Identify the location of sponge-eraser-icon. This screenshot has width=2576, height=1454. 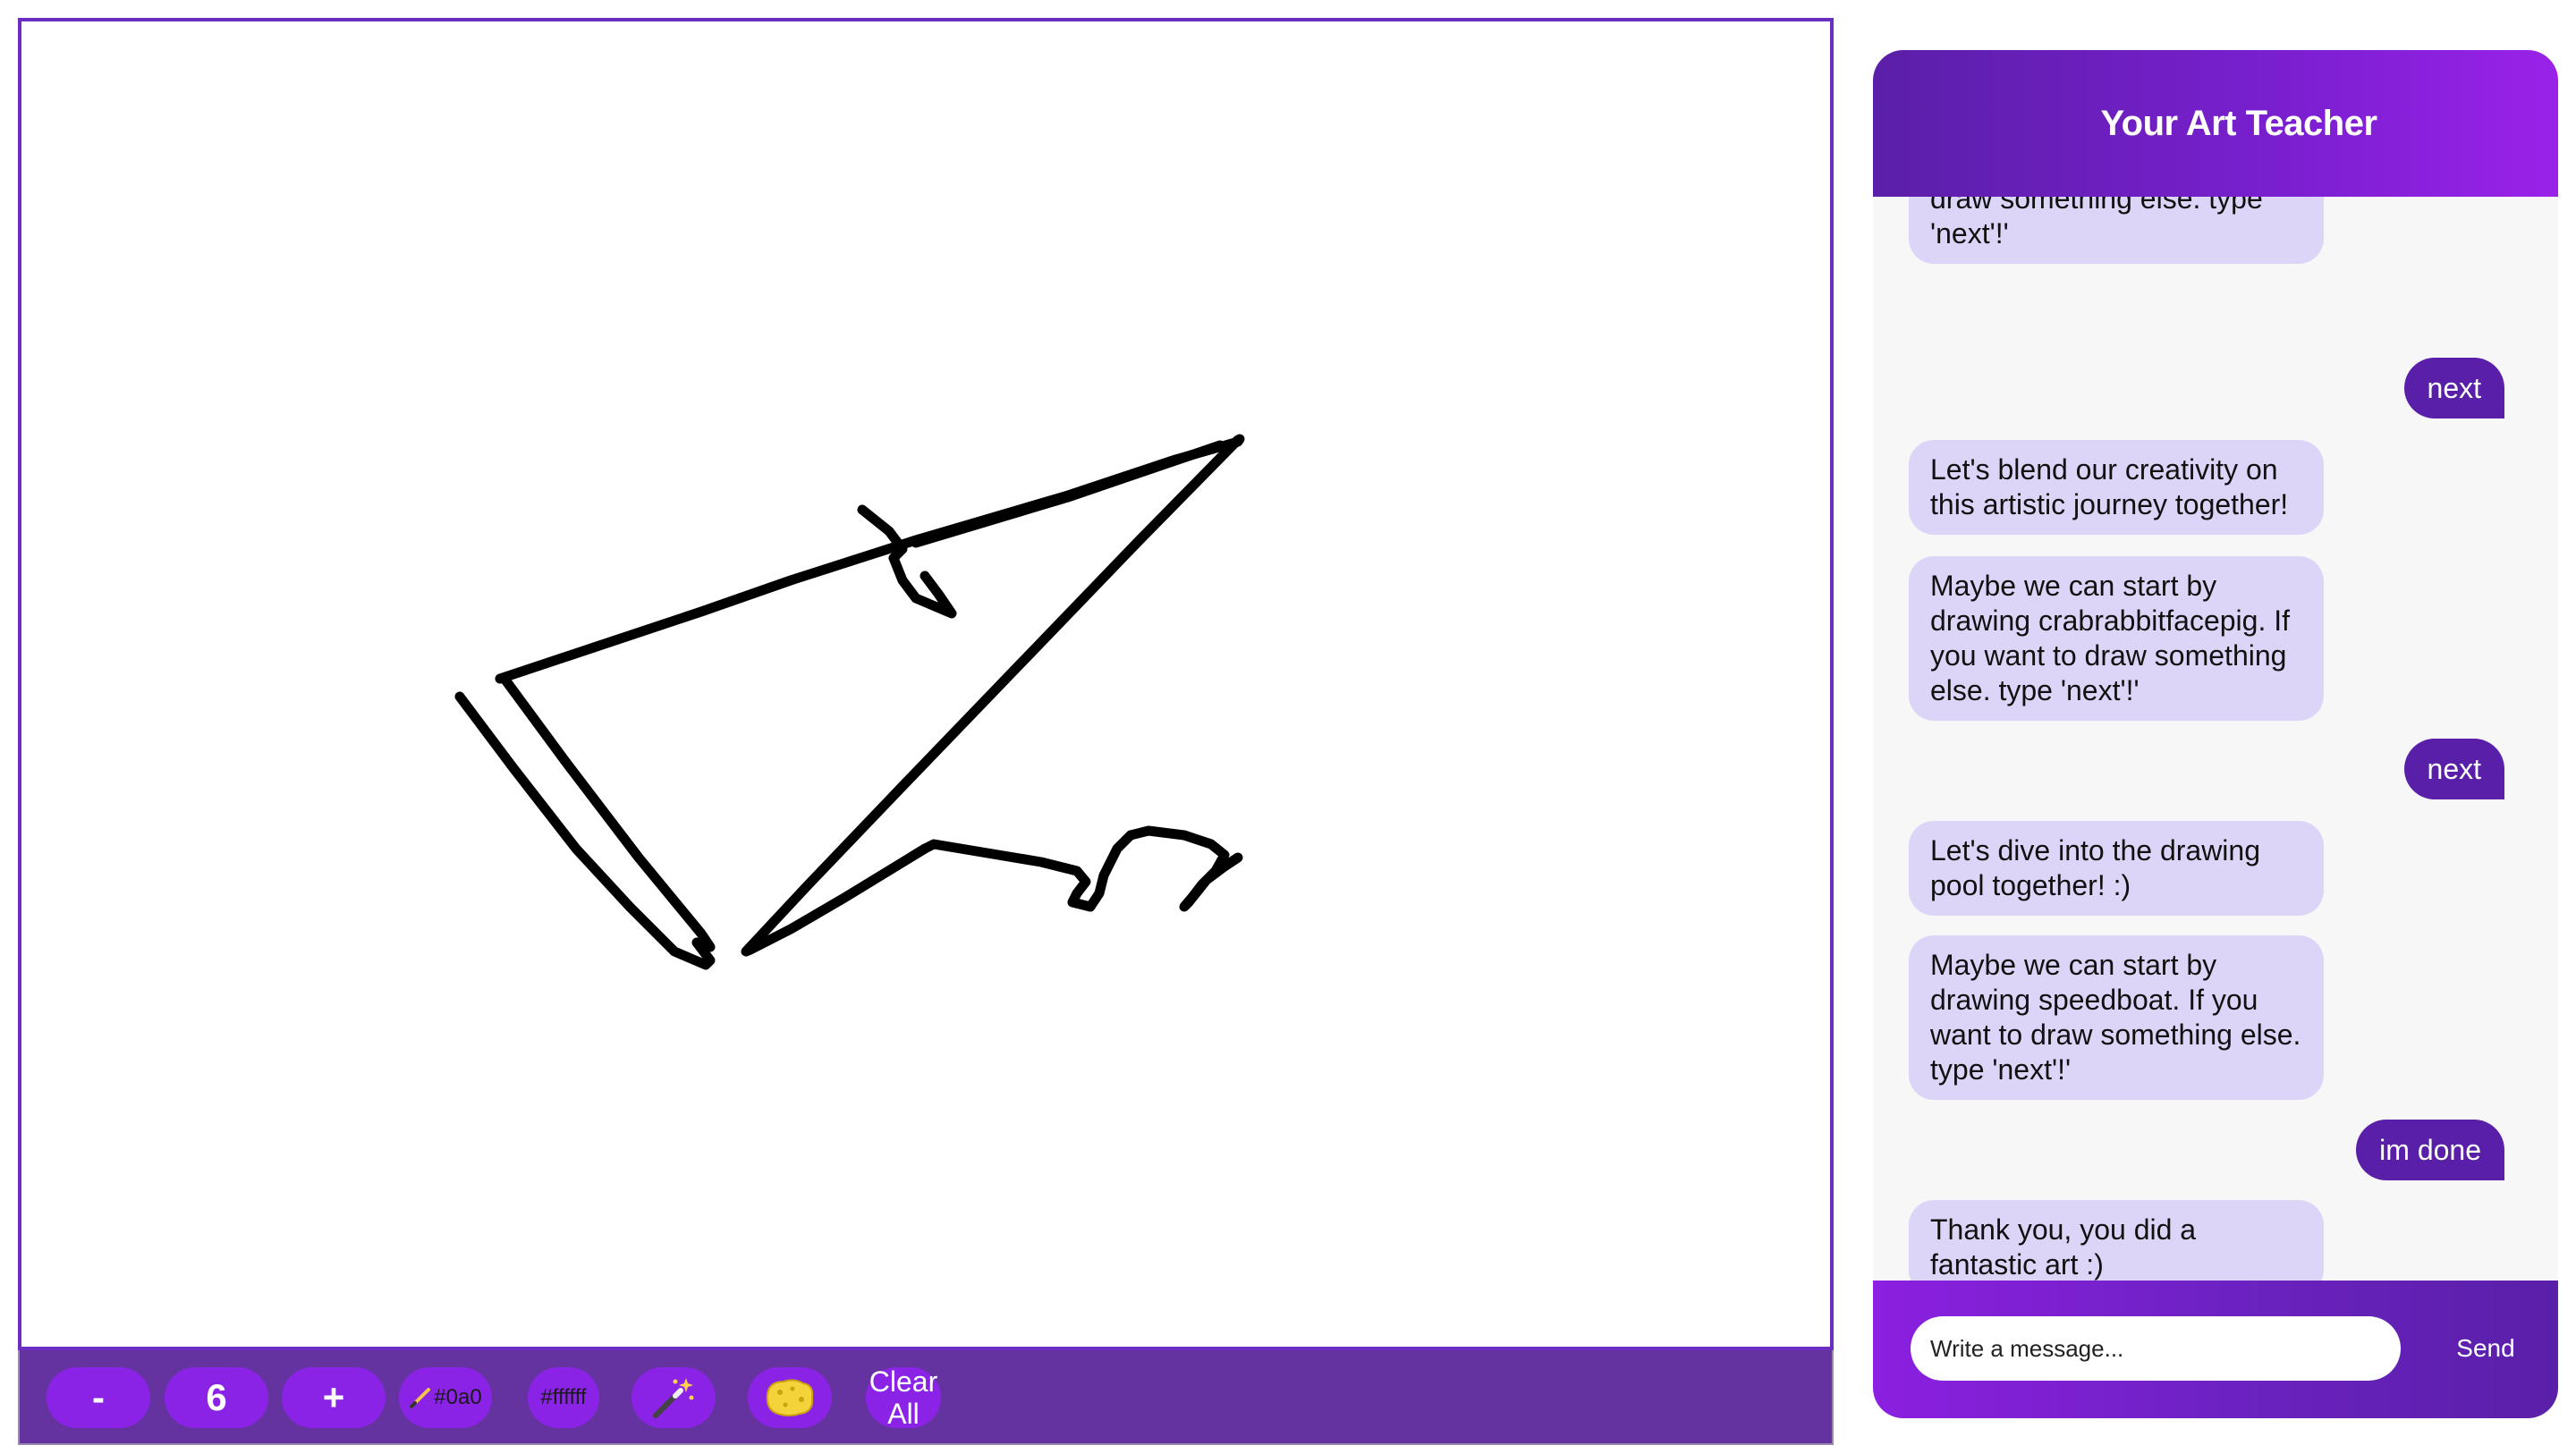
(790, 1398).